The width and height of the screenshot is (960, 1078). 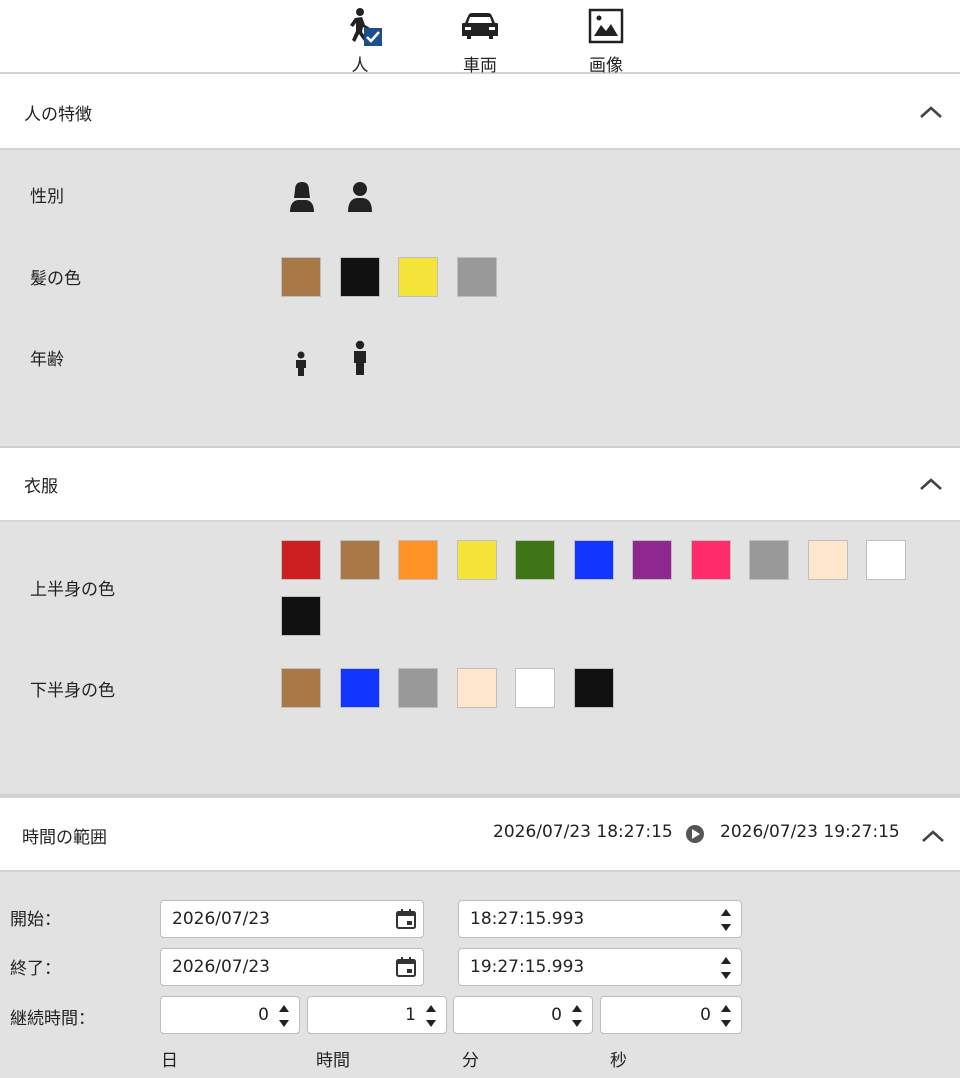 What do you see at coordinates (606, 66) in the screenshot?
I see `tab-image-label: 画像` at bounding box center [606, 66].